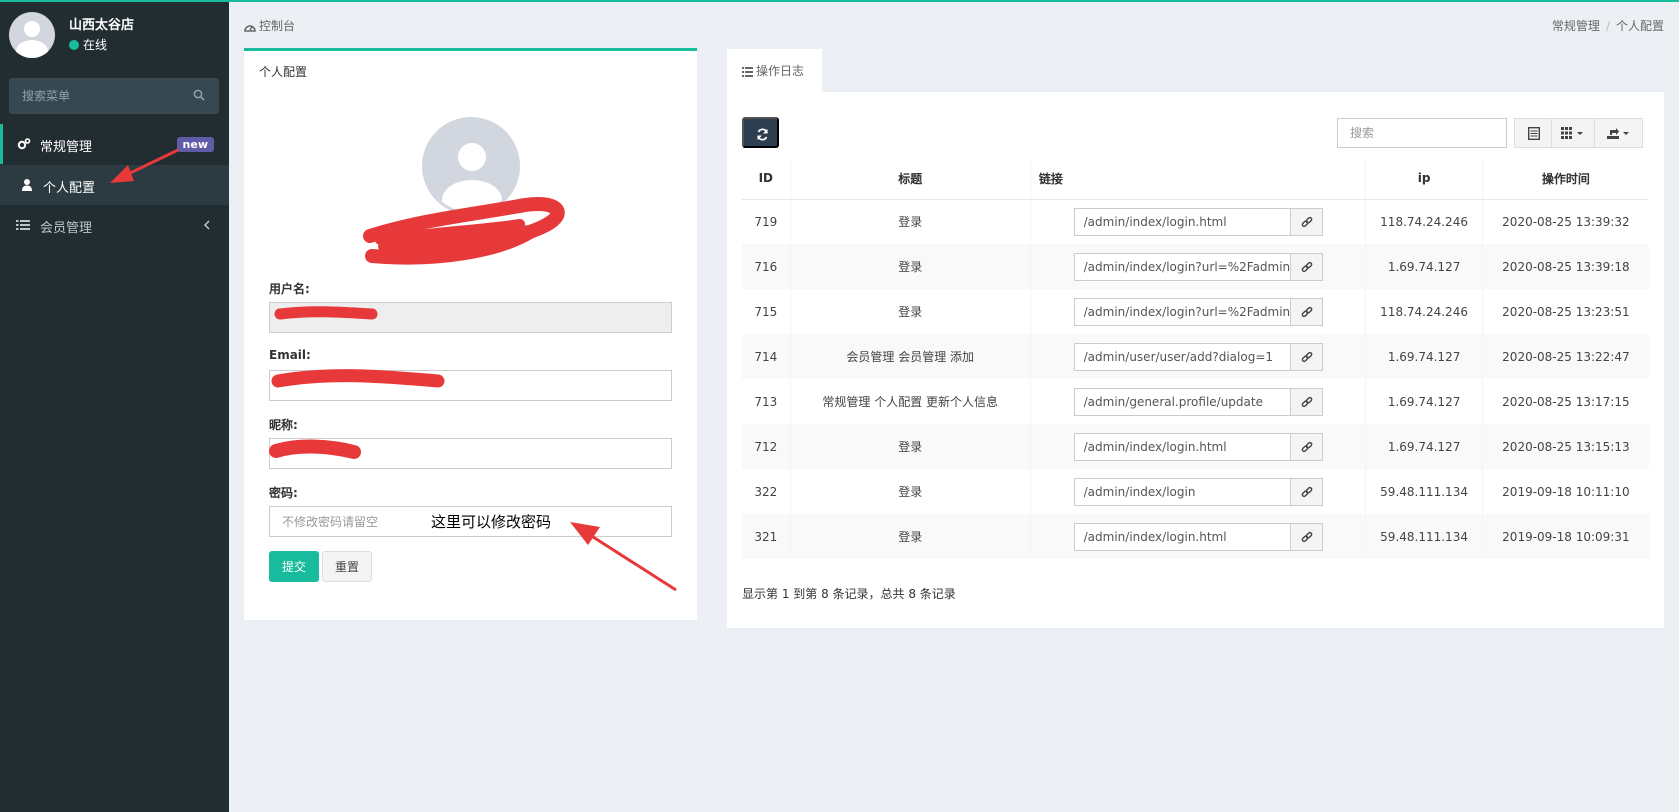 The image size is (1679, 812). I want to click on tab-operation-log: 操作日志, so click(774, 71).